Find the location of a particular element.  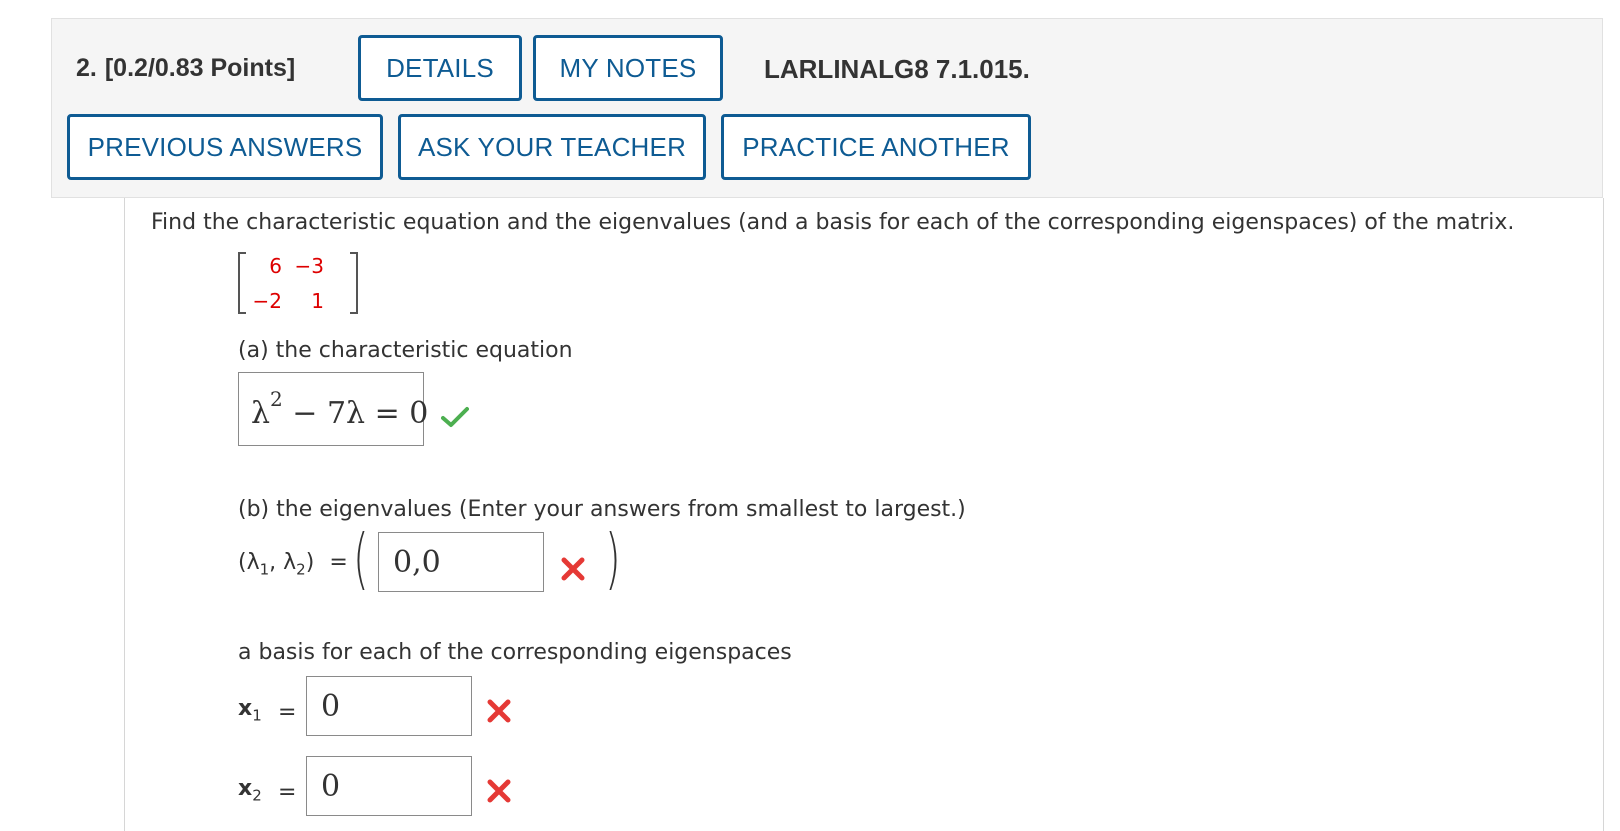

matrix-entry: −3 is located at coordinates (309, 266).